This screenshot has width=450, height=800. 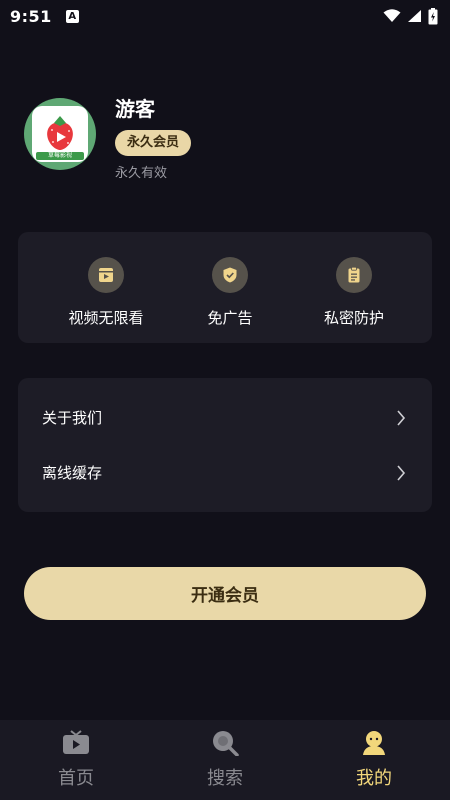 I want to click on nav-label: 我的, so click(x=374, y=778).